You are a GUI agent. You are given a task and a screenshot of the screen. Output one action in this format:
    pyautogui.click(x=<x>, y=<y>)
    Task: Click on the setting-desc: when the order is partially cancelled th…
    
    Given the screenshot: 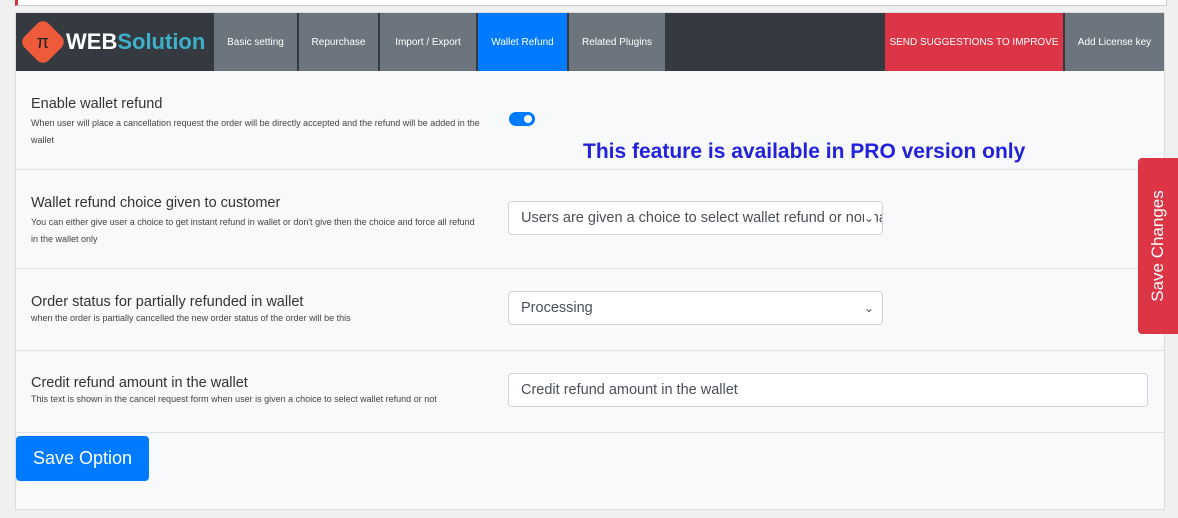 What is the action you would take?
    pyautogui.click(x=191, y=318)
    